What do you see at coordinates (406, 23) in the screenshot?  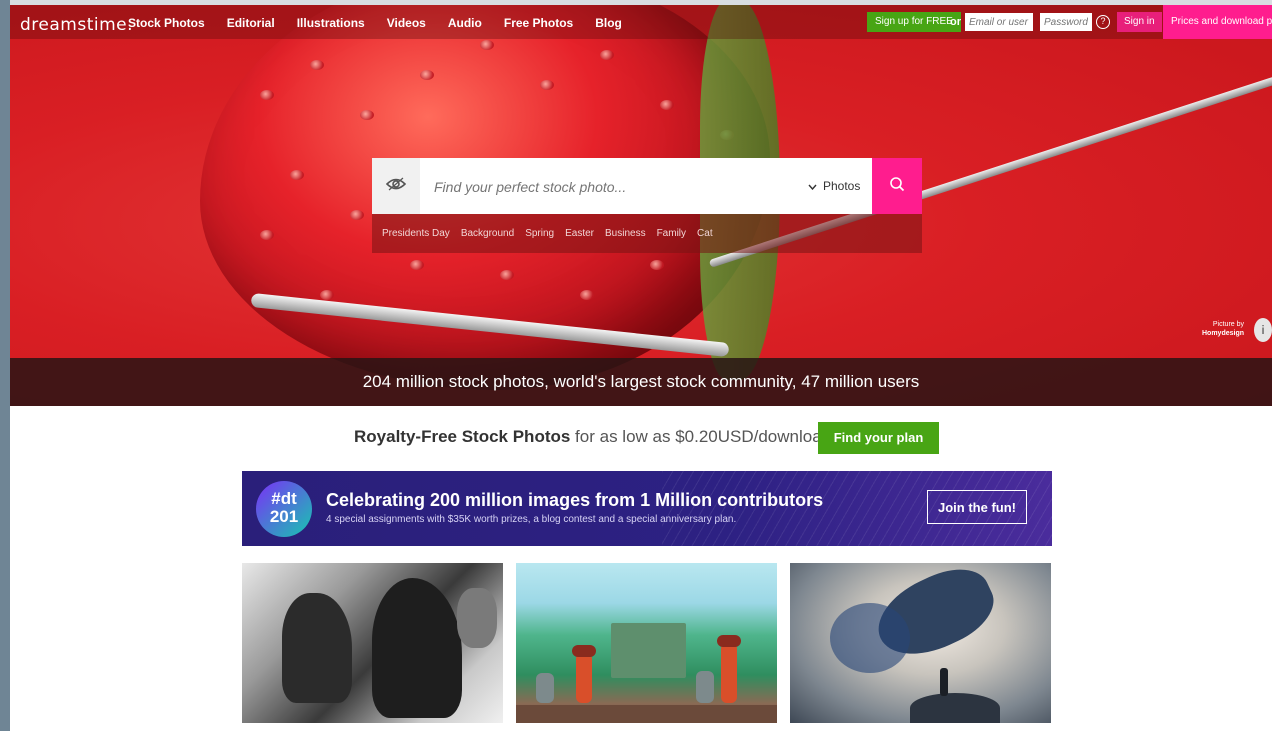 I see `nav-videos: Videos` at bounding box center [406, 23].